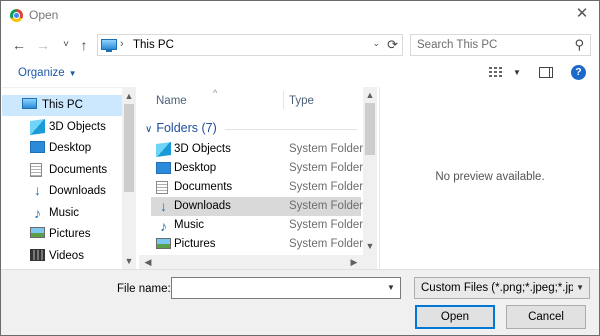  I want to click on cancel-button: Cancel, so click(546, 317).